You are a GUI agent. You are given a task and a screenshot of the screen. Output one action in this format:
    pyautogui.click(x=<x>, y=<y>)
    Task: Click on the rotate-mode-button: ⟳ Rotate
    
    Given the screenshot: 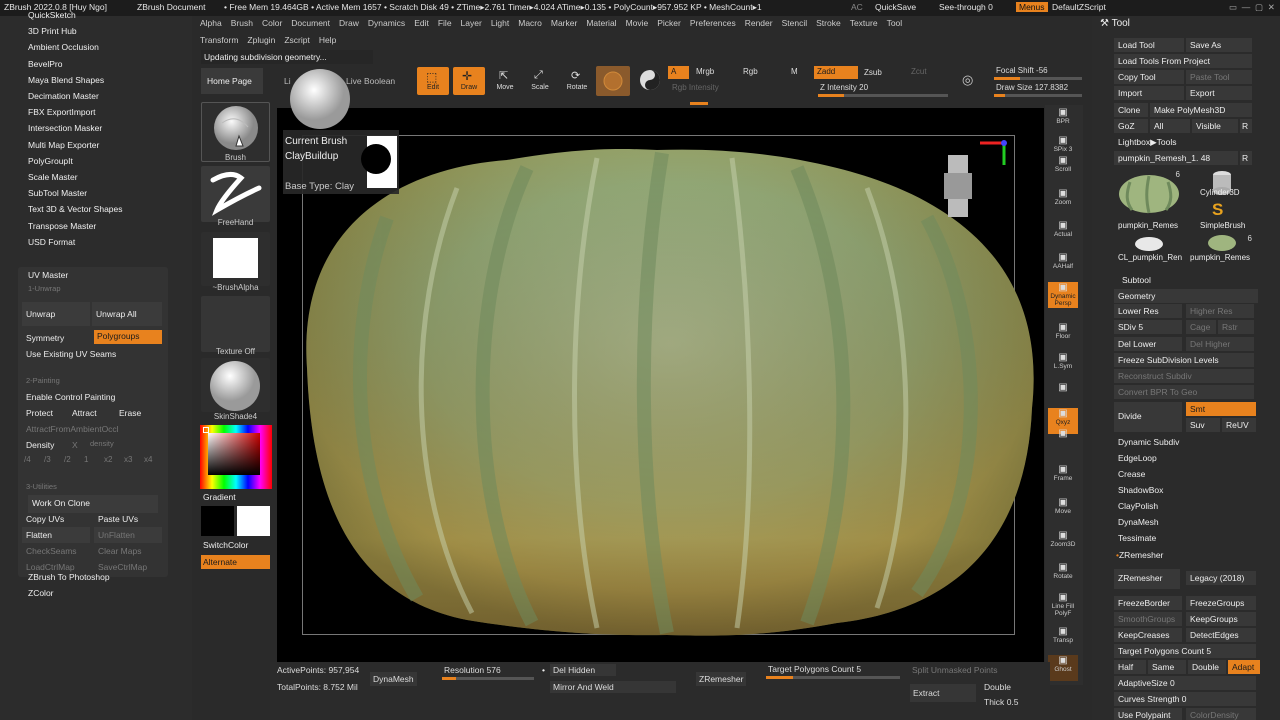 What is the action you would take?
    pyautogui.click(x=577, y=81)
    